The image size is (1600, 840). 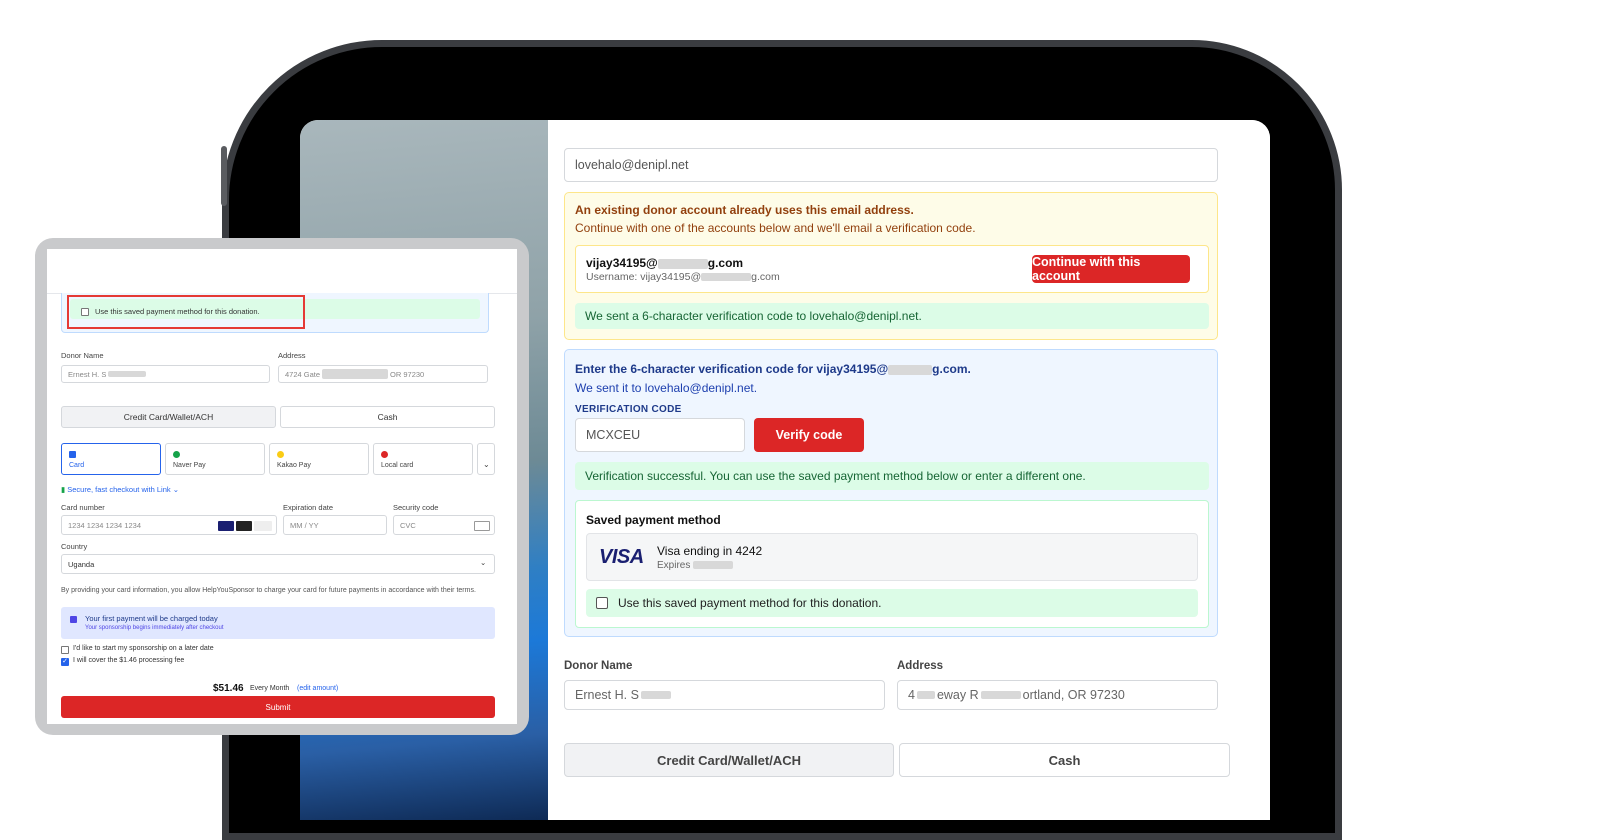 I want to click on card-number-input: 1234 1234 1234 1234, so click(x=169, y=525).